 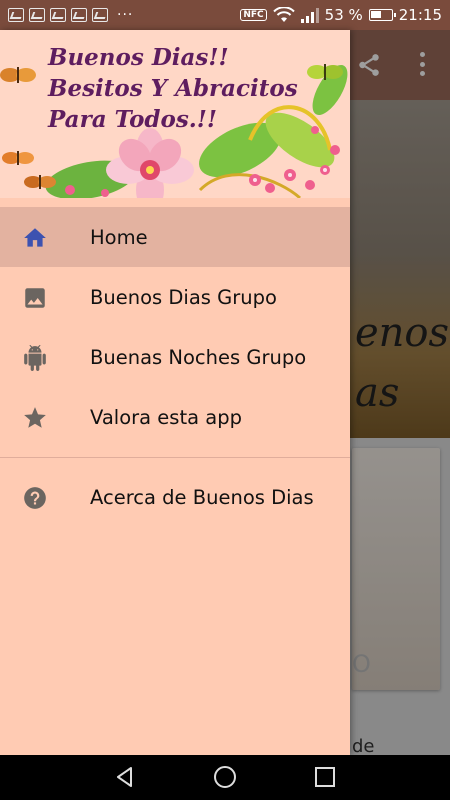 I want to click on back-button, so click(x=125, y=777).